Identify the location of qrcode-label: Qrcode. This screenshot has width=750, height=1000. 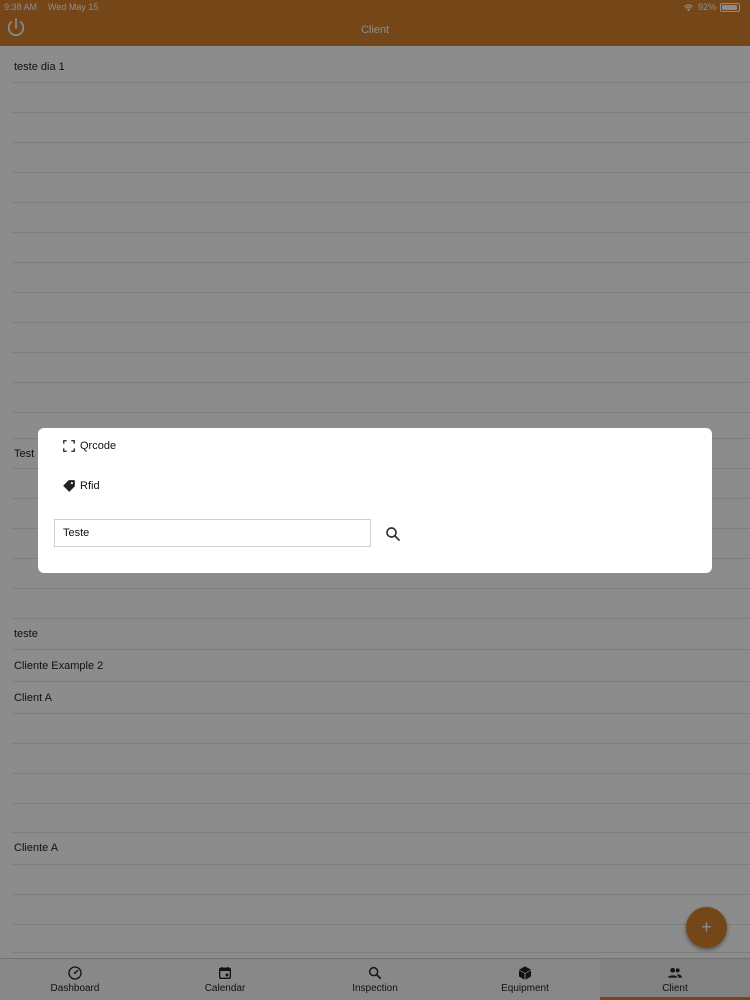
(98, 446).